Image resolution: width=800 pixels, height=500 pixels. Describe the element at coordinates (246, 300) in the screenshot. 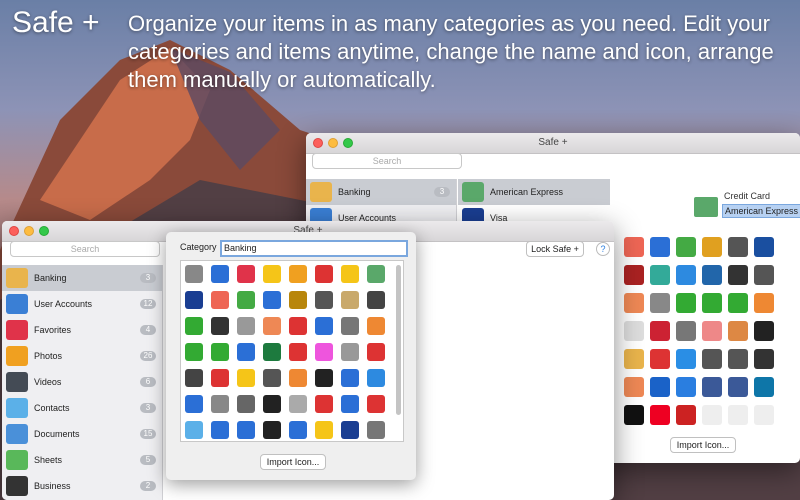

I see `cash-icon` at that location.